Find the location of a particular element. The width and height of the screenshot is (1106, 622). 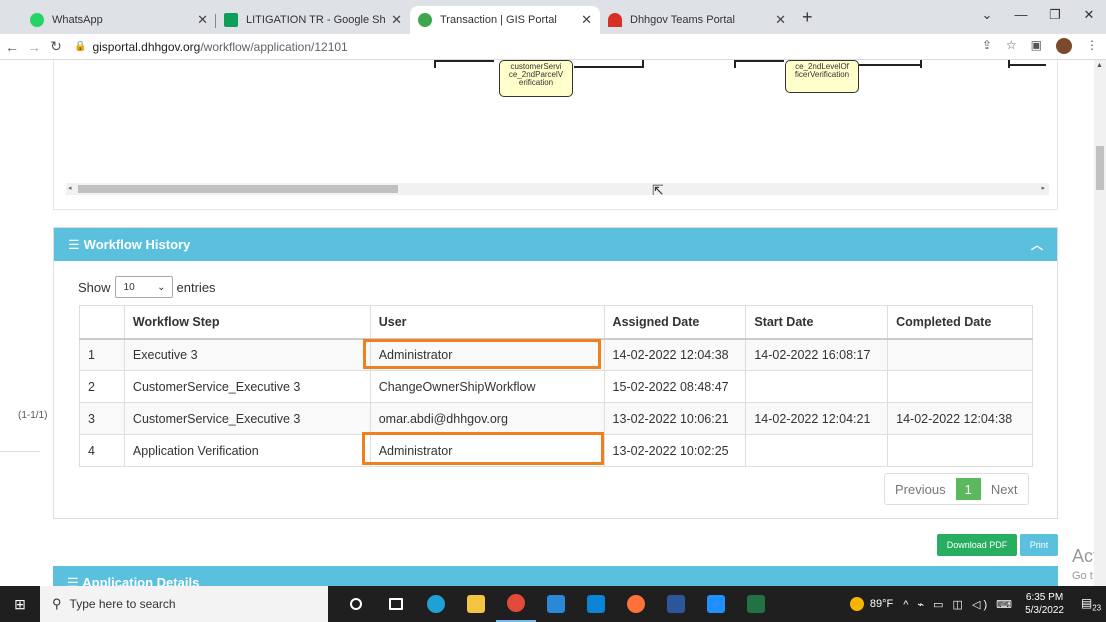

print-button: Print is located at coordinates (1039, 545).